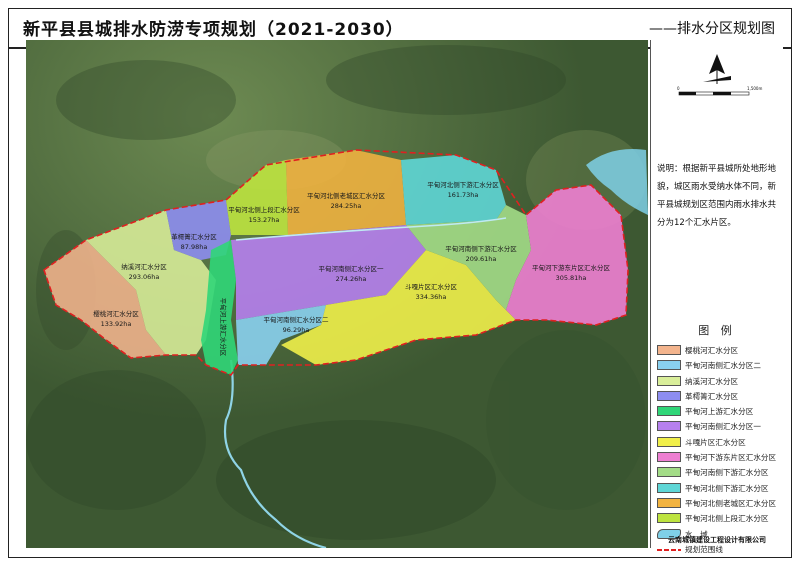 The width and height of the screenshot is (800, 566). Describe the element at coordinates (352, 268) in the screenshot. I see `zone-name-label: 平甸河南侧汇水分区一` at that location.